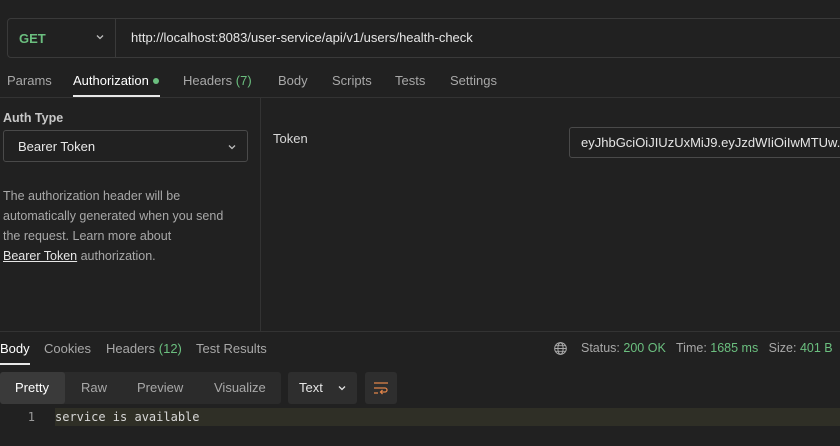  Describe the element at coordinates (644, 348) in the screenshot. I see `status-code: 200 OK` at that location.